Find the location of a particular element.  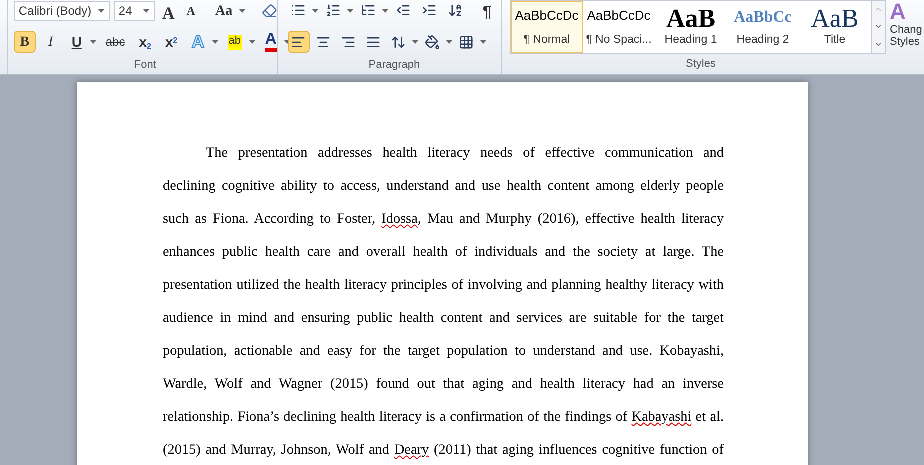

underline-button: U is located at coordinates (77, 42).